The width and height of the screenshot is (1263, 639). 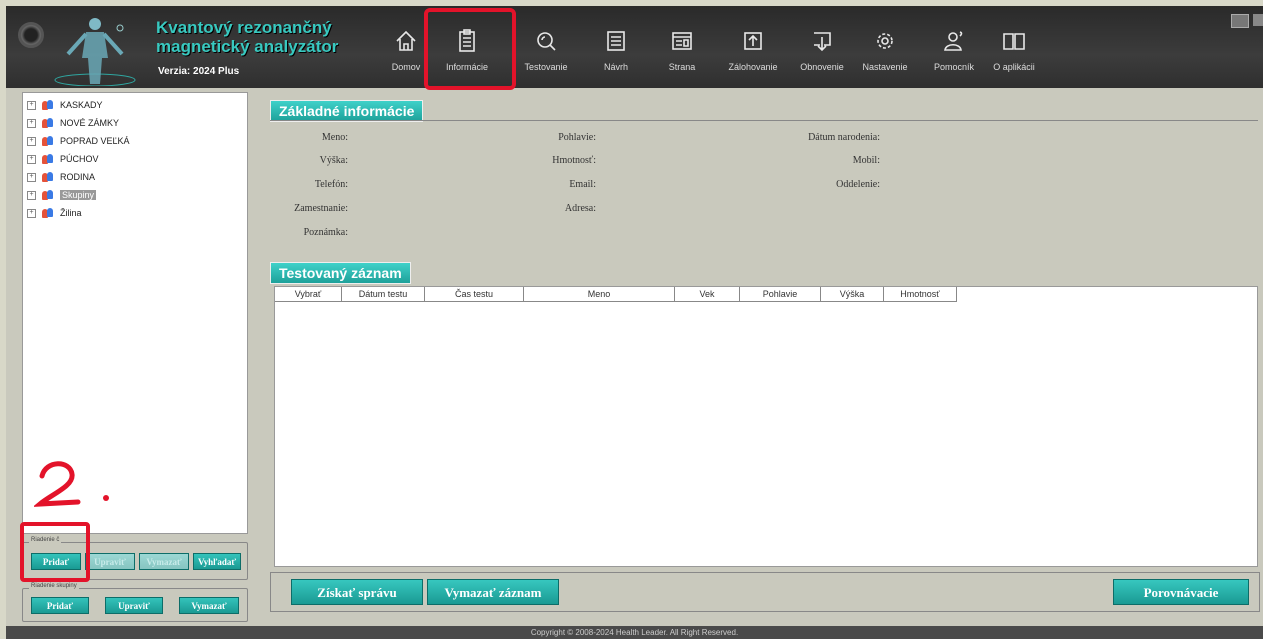 I want to click on height-label: Výška:, so click(x=333, y=160).